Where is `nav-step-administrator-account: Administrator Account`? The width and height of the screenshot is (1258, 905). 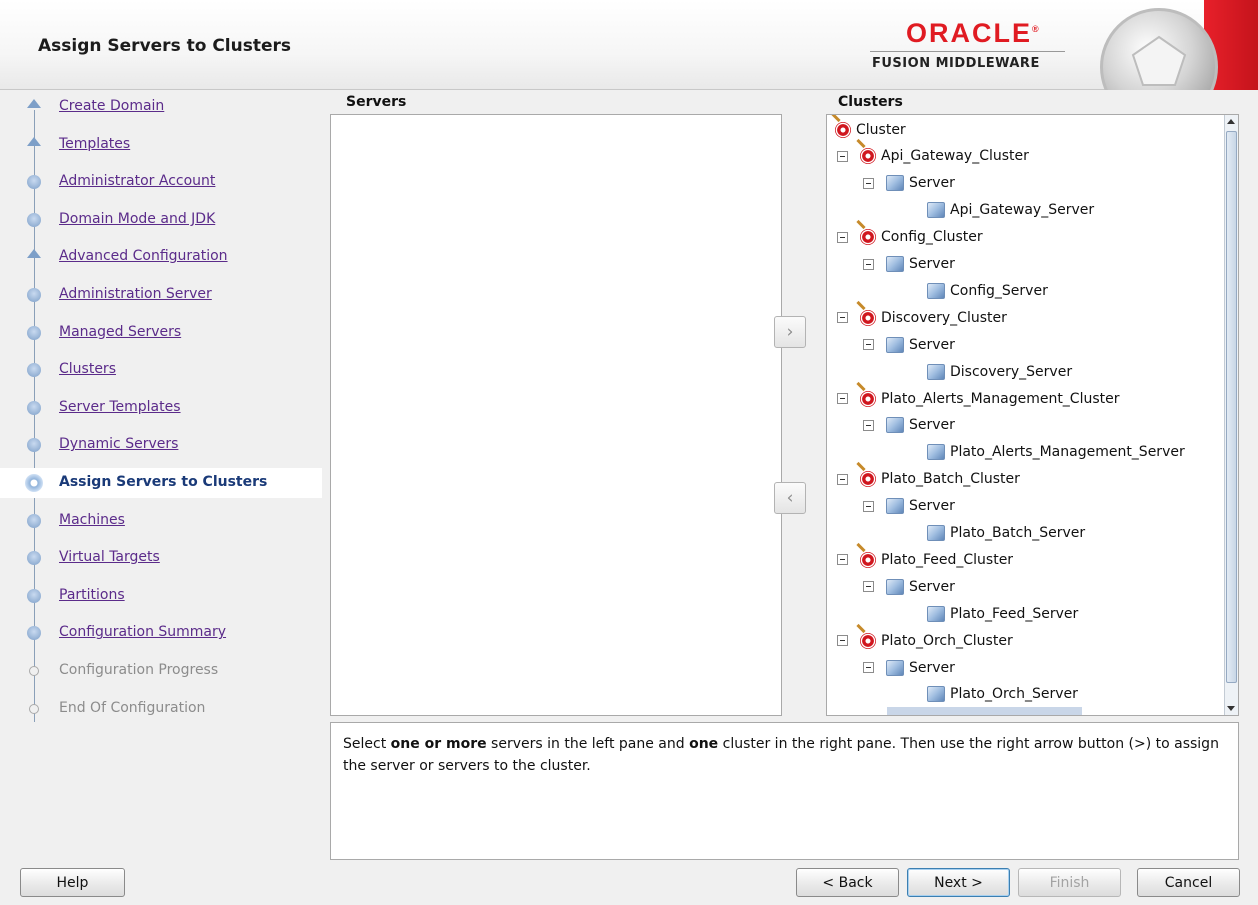 nav-step-administrator-account: Administrator Account is located at coordinates (161, 182).